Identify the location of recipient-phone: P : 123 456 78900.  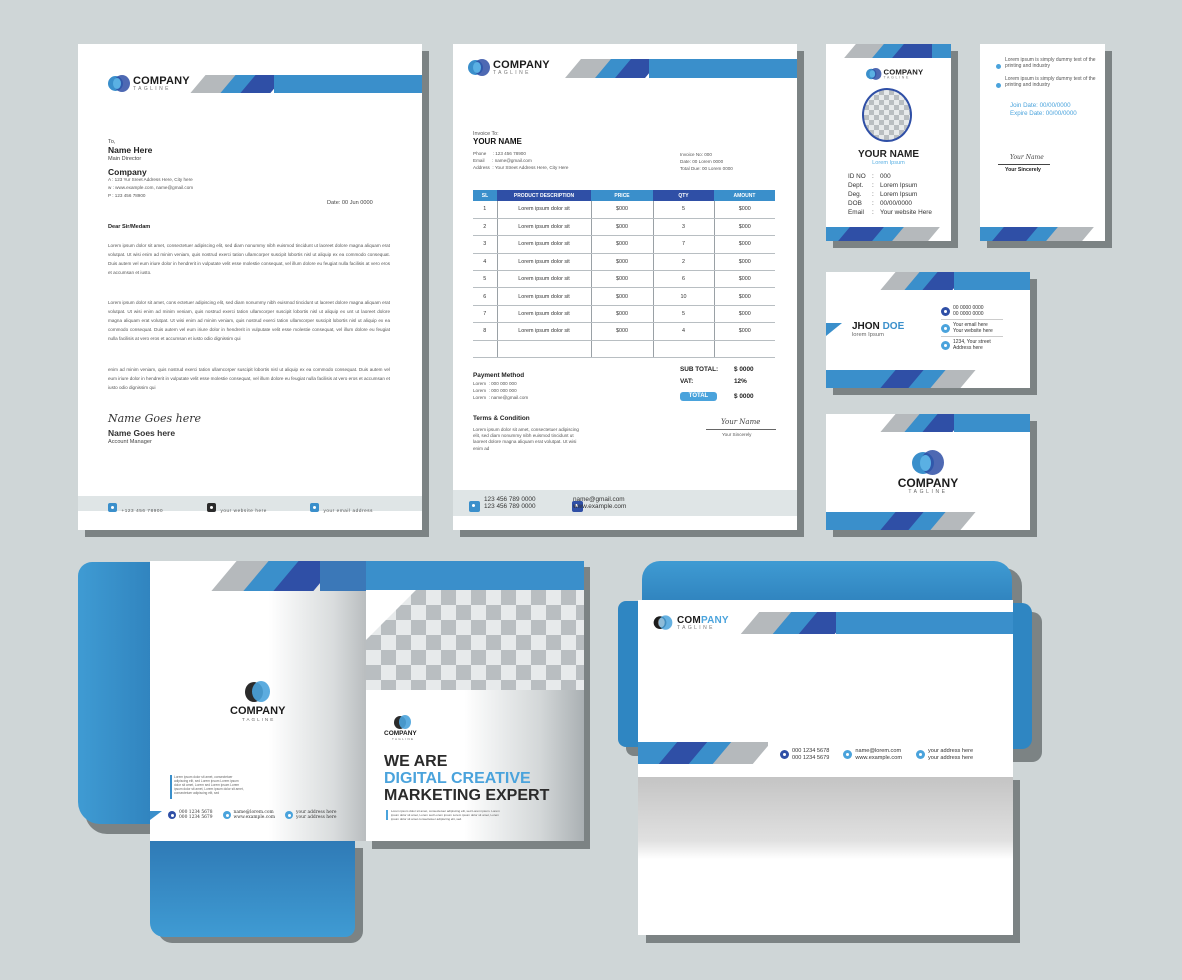
(127, 195).